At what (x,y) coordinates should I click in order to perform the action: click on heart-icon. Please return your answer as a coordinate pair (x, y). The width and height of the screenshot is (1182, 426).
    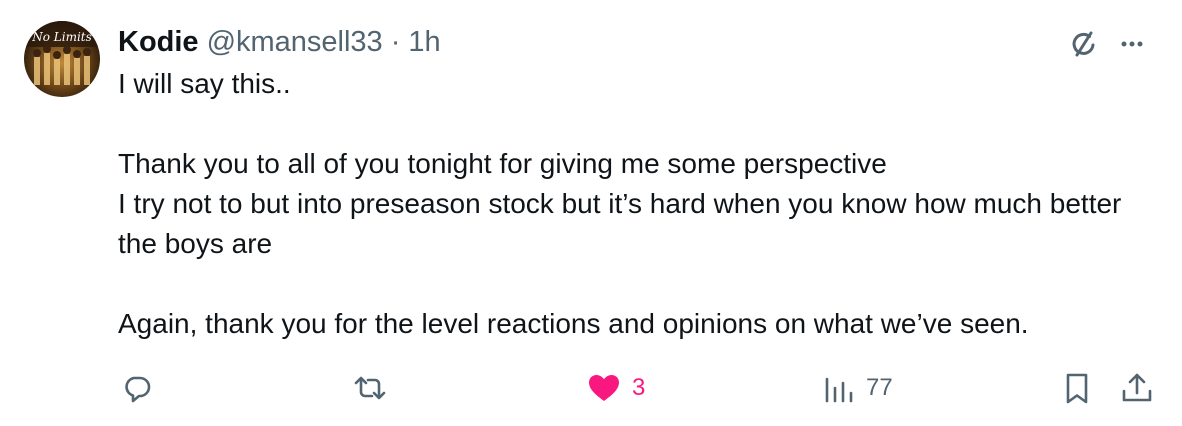
    Looking at the image, I should click on (604, 388).